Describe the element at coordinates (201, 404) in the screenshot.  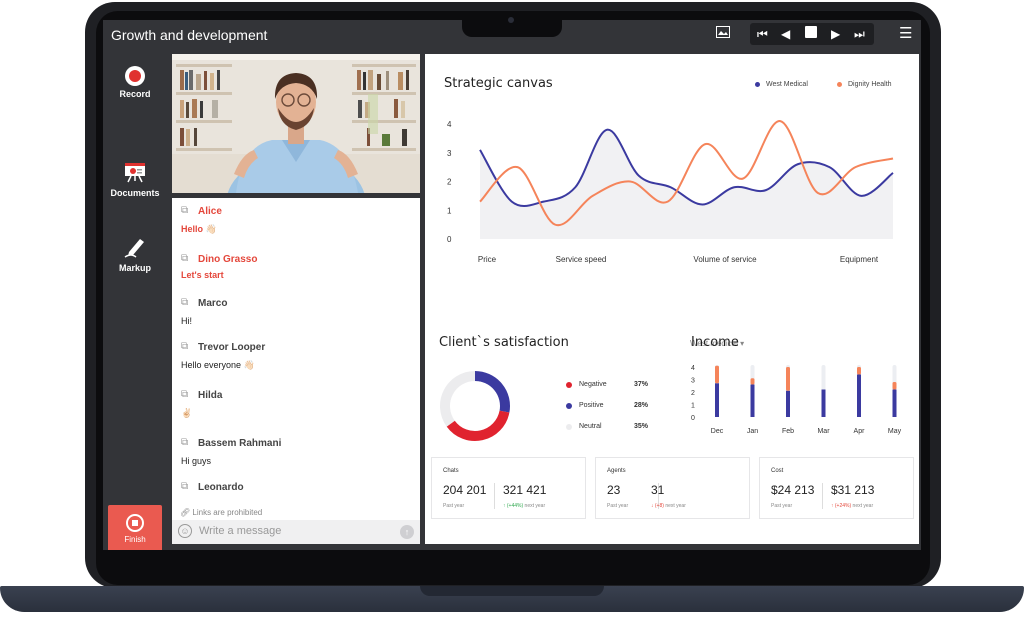
I see `chat-message: Hilda ✌🏻` at that location.